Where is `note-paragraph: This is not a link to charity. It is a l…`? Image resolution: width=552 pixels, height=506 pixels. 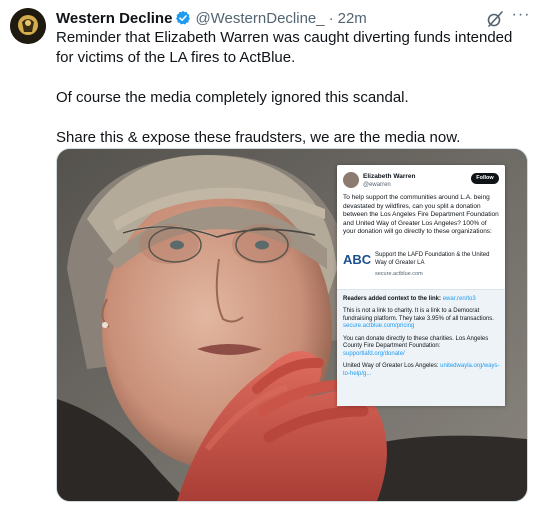 note-paragraph: This is not a link to charity. It is a l… is located at coordinates (422, 319).